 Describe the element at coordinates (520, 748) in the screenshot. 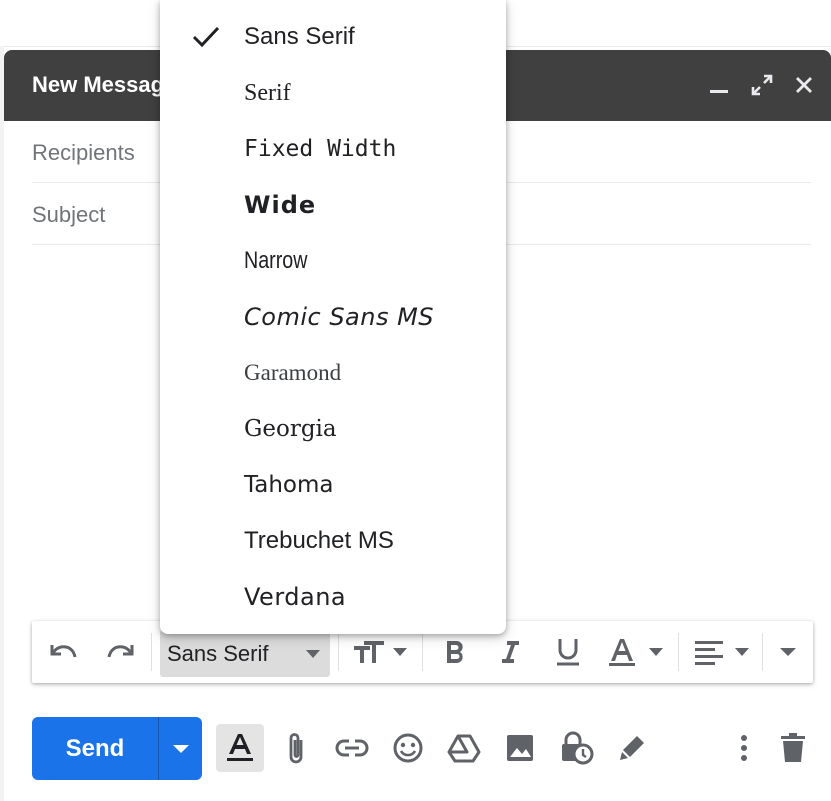

I see `insert-photo-icon` at that location.